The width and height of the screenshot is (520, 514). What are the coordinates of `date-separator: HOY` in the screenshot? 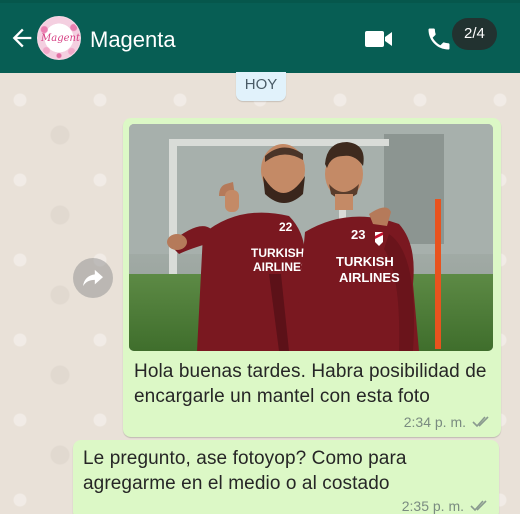 It's located at (261, 86).